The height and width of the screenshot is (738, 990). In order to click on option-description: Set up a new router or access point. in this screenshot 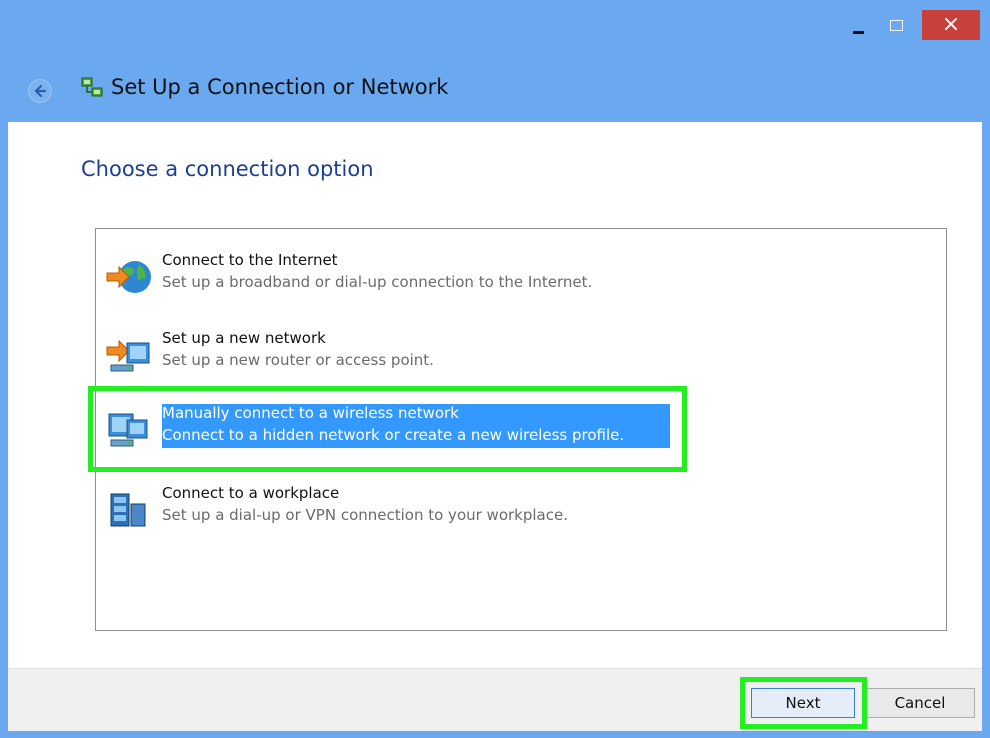, I will do `click(298, 360)`.